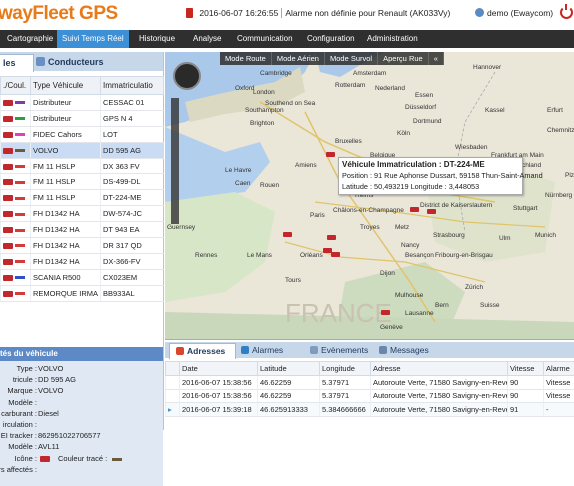  I want to click on col-alarm: Alarme, so click(559, 369).